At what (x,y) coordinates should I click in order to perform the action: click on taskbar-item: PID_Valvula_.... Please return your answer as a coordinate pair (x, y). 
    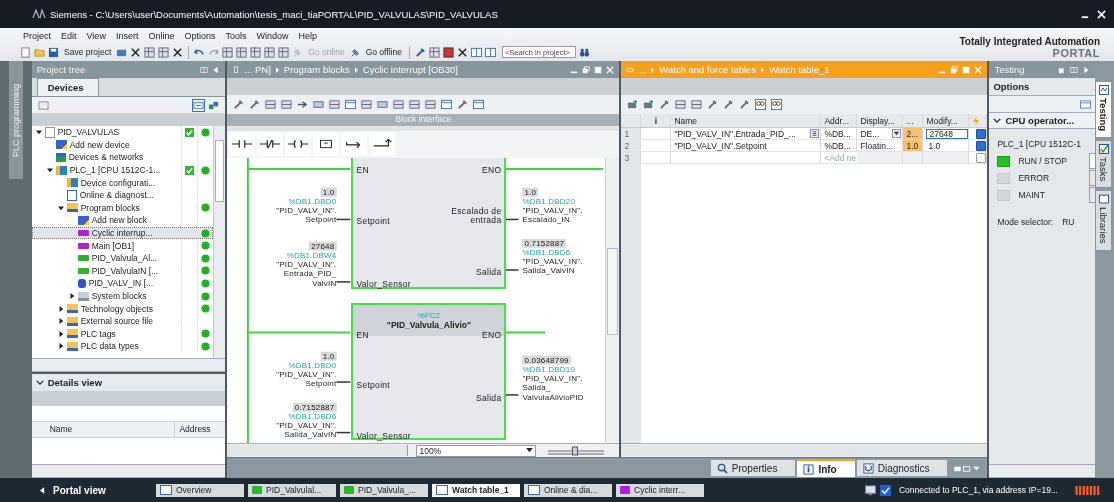
    Looking at the image, I should click on (384, 490).